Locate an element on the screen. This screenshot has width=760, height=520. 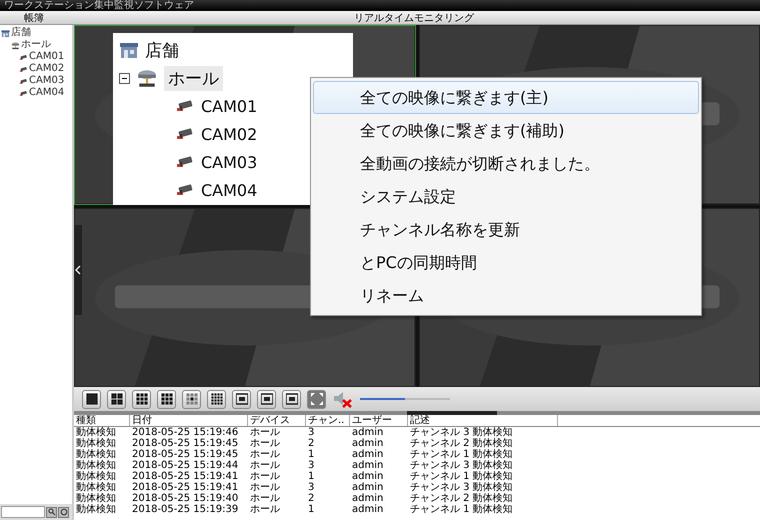
panel-label: 帳簿 is located at coordinates (34, 18).